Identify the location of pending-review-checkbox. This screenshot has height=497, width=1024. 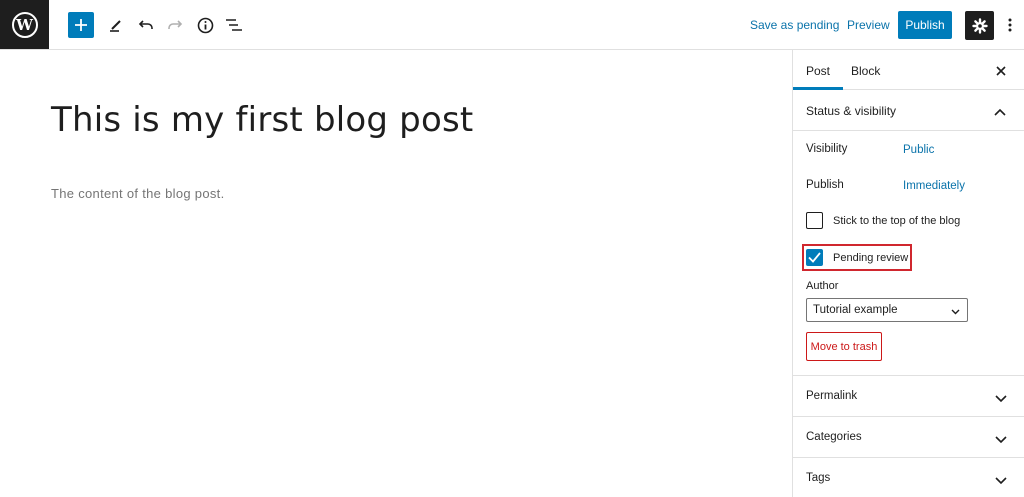
(814, 257).